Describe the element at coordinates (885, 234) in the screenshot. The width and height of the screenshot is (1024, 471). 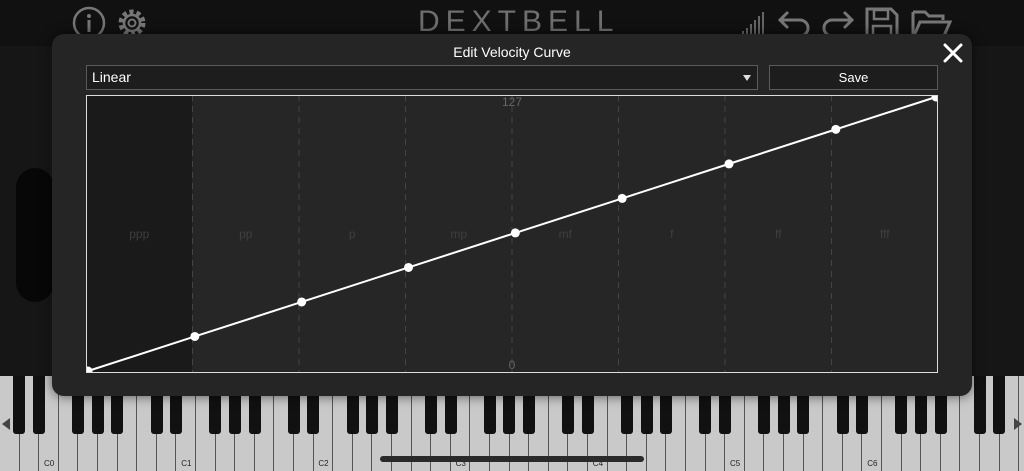
I see `zone-label-fff: fff` at that location.